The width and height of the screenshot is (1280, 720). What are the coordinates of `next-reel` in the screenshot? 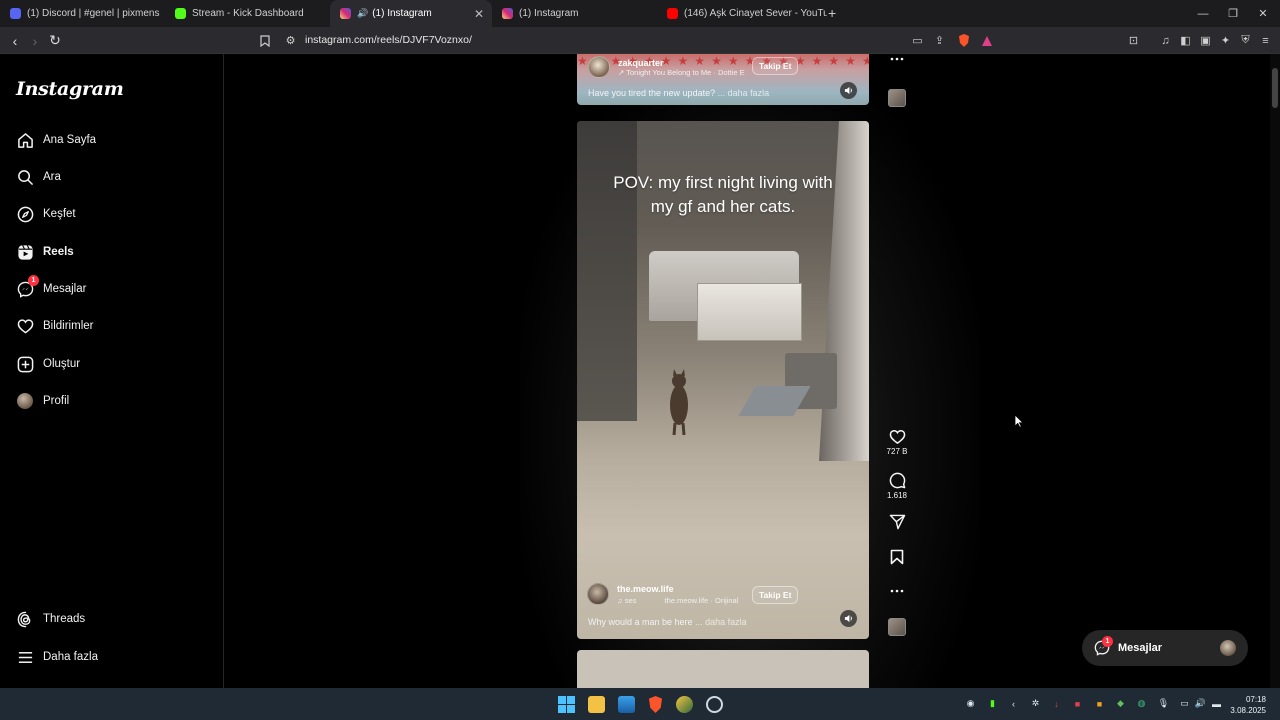 It's located at (723, 669).